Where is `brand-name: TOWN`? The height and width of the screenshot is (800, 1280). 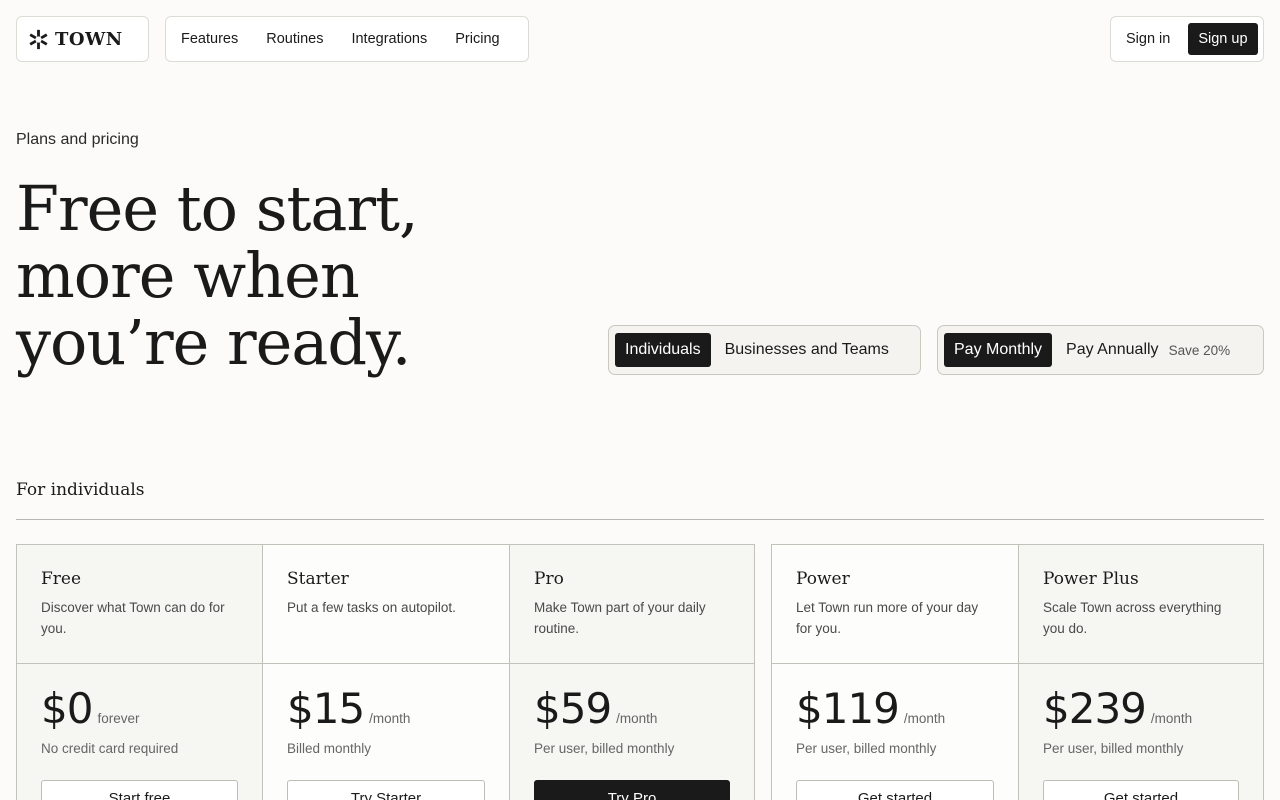 brand-name: TOWN is located at coordinates (89, 39).